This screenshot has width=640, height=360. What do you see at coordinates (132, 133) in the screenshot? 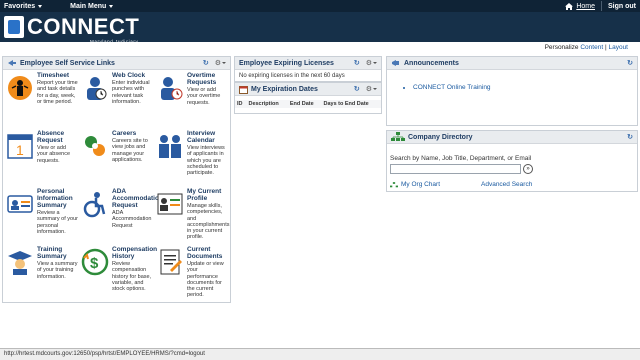
I see `ess-tile-title: Careers` at bounding box center [132, 133].